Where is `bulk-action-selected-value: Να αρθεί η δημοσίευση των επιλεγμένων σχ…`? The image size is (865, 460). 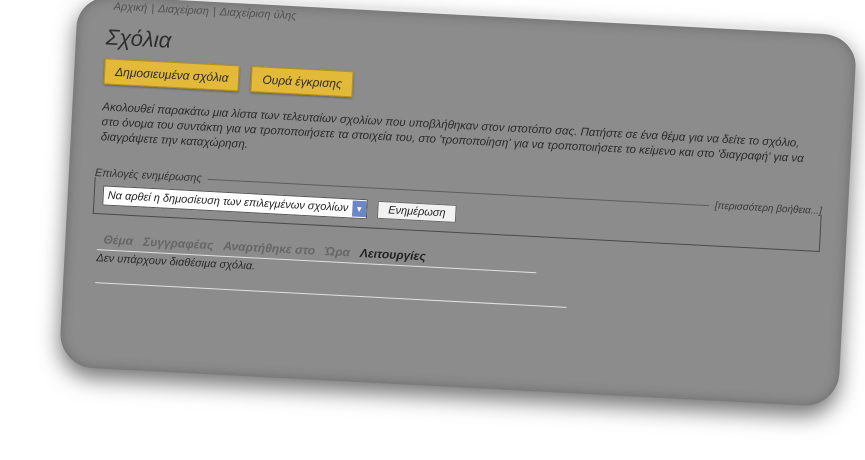
bulk-action-selected-value: Να αρθεί η δημοσίευση των επιλεγμένων σχ… is located at coordinates (228, 202).